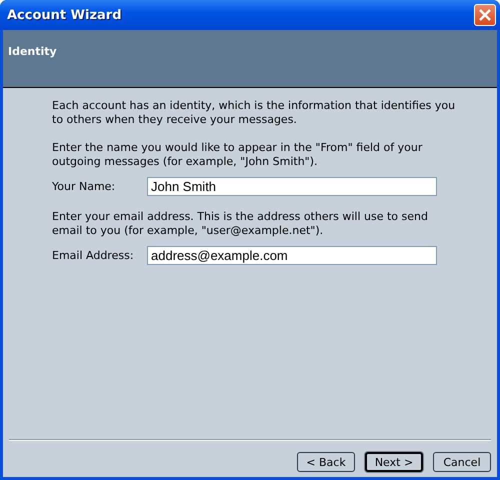 The image size is (500, 480). I want to click on close-icon, so click(485, 15).